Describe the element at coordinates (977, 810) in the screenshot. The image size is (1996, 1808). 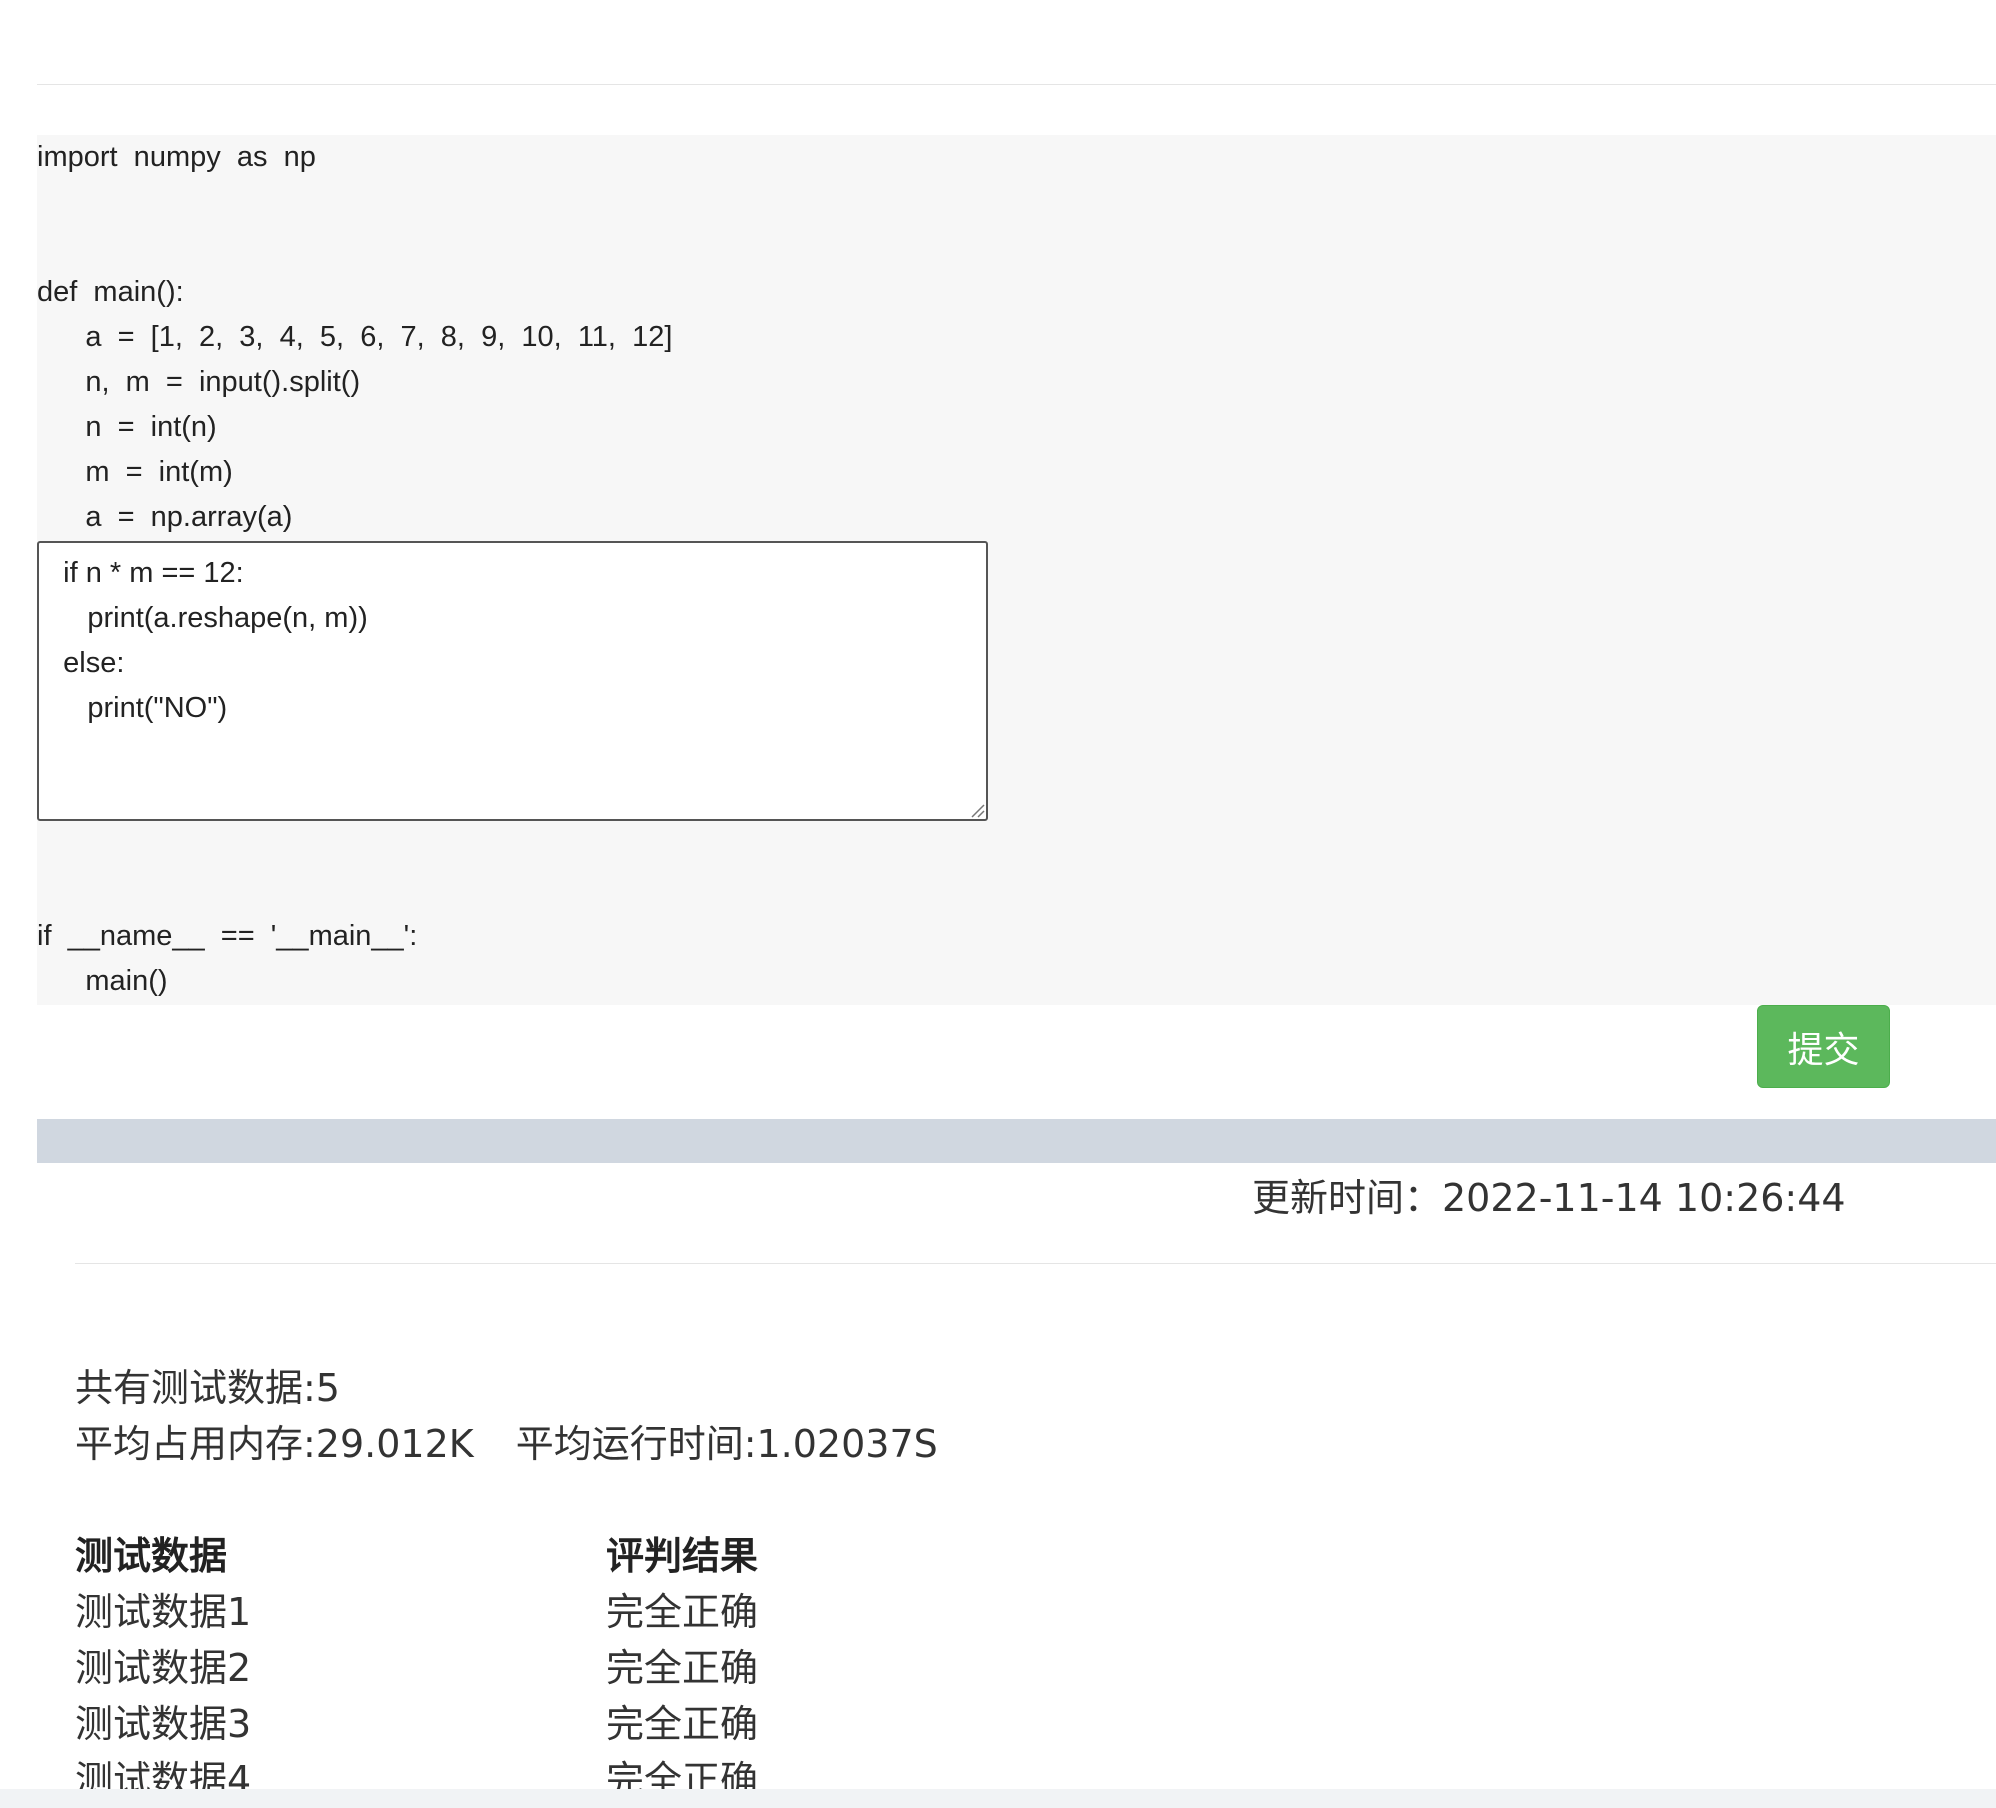
I see `resize-grip-icon` at that location.